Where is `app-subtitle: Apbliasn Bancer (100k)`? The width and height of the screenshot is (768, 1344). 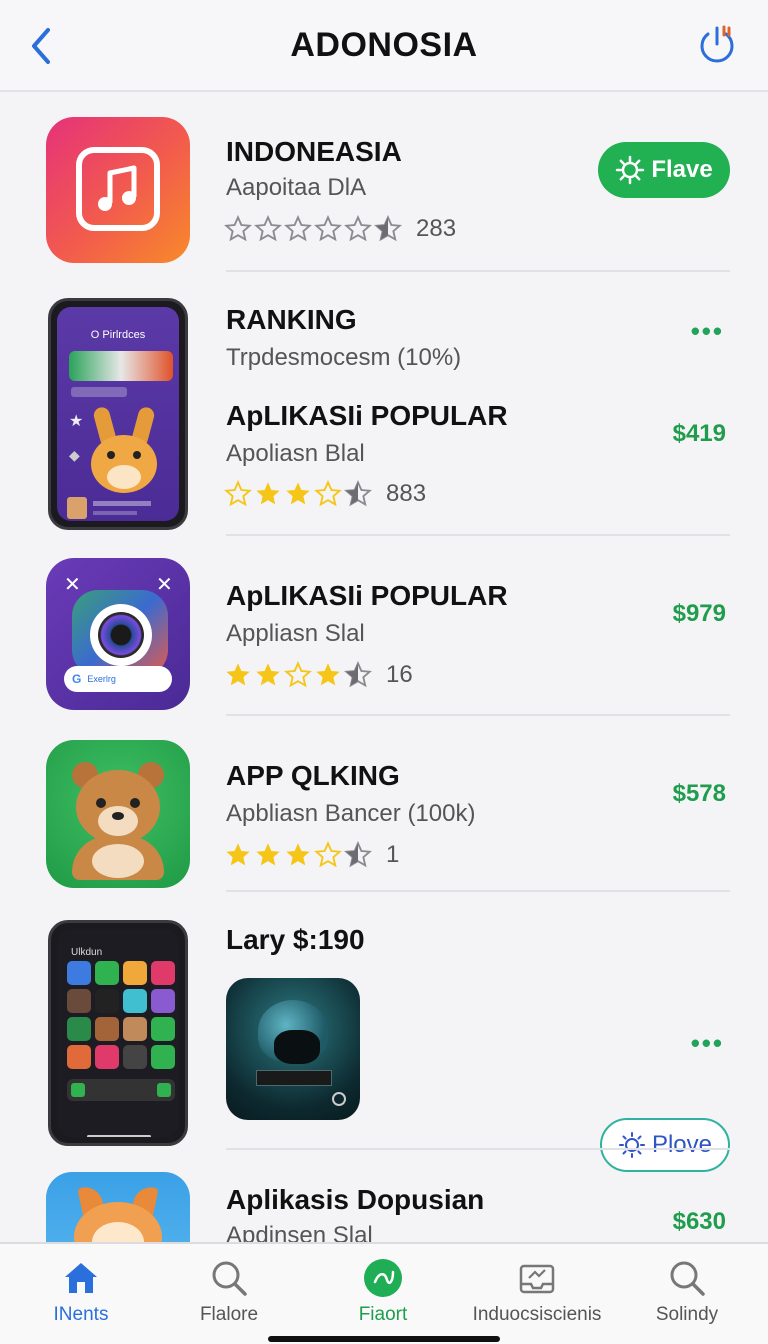
app-subtitle: Apbliasn Bancer (100k) is located at coordinates (351, 813).